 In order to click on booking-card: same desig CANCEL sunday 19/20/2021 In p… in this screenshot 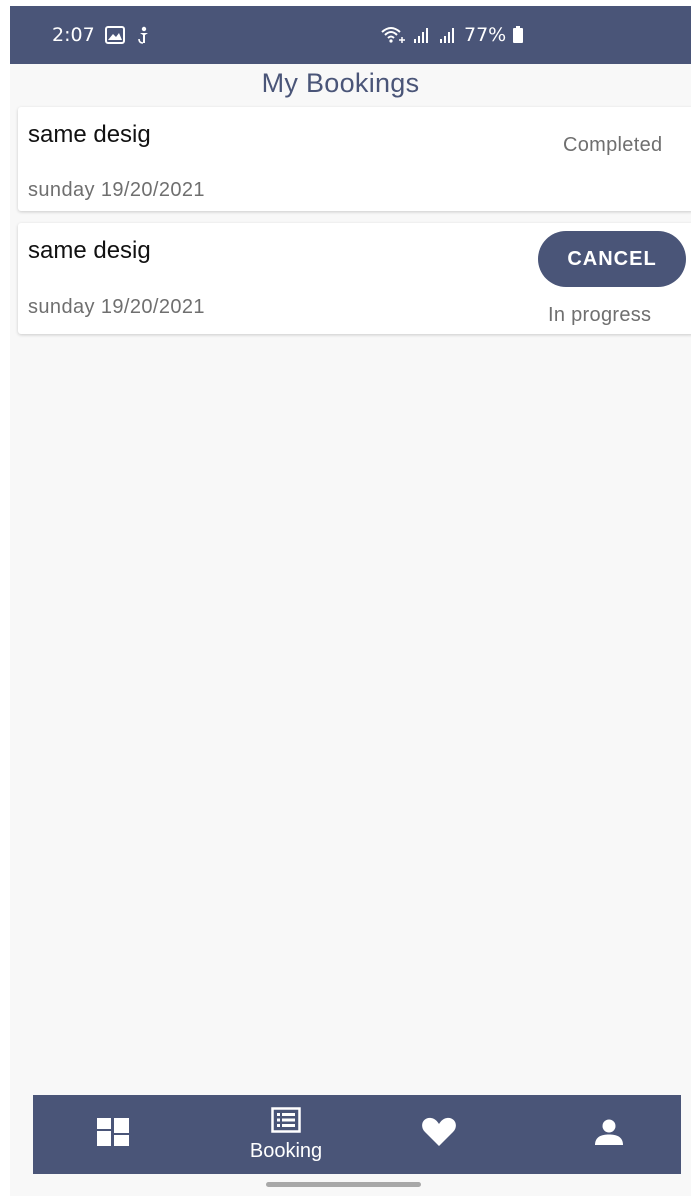, I will do `click(354, 278)`.